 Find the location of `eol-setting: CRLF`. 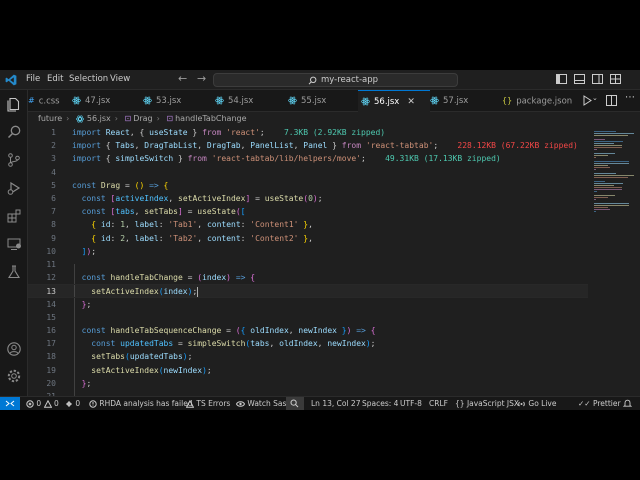

eol-setting: CRLF is located at coordinates (438, 404).